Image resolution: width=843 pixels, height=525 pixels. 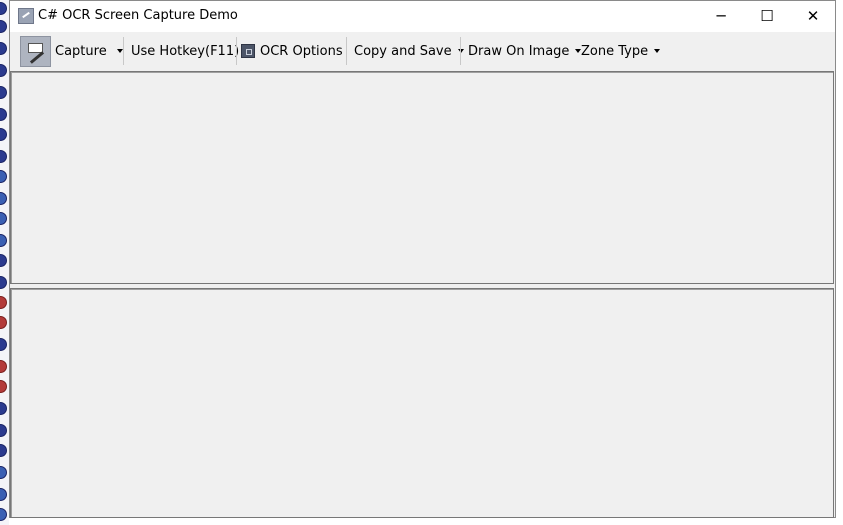 I want to click on ocr-options-label: OCR Options, so click(x=301, y=51).